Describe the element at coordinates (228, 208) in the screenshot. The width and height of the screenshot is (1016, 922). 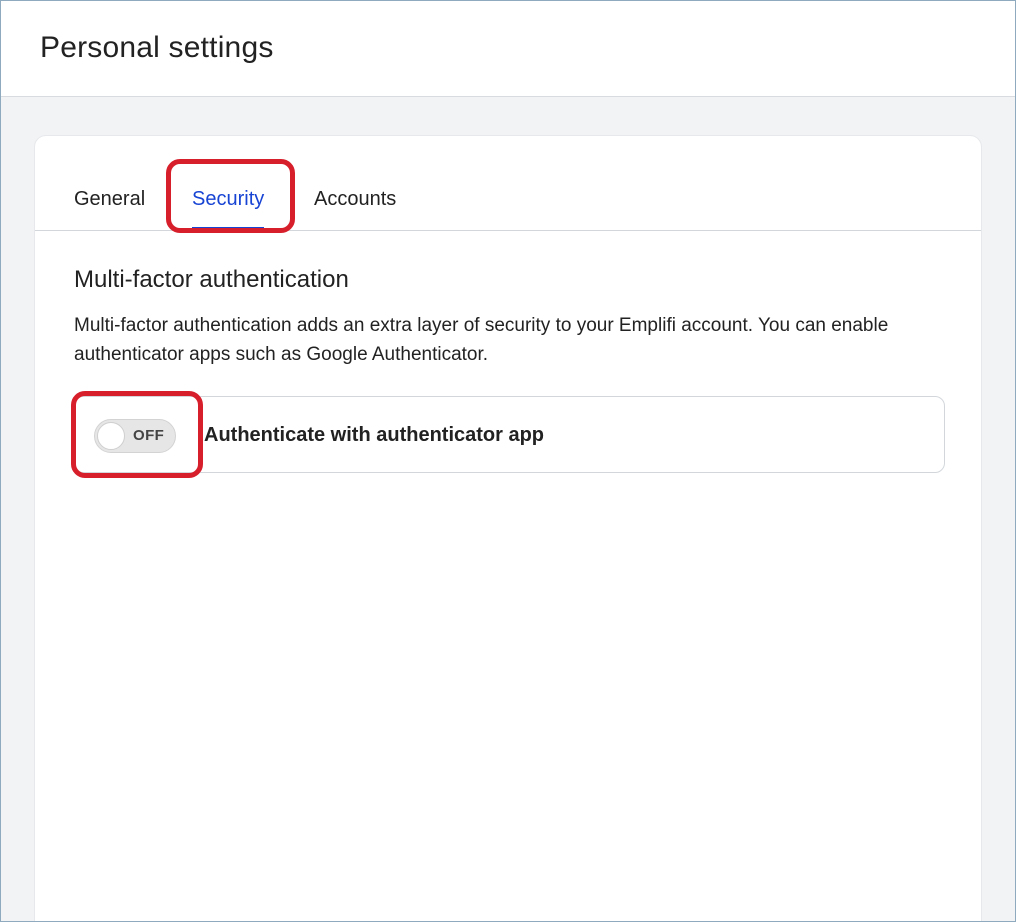
I see `tab-security: Security` at that location.